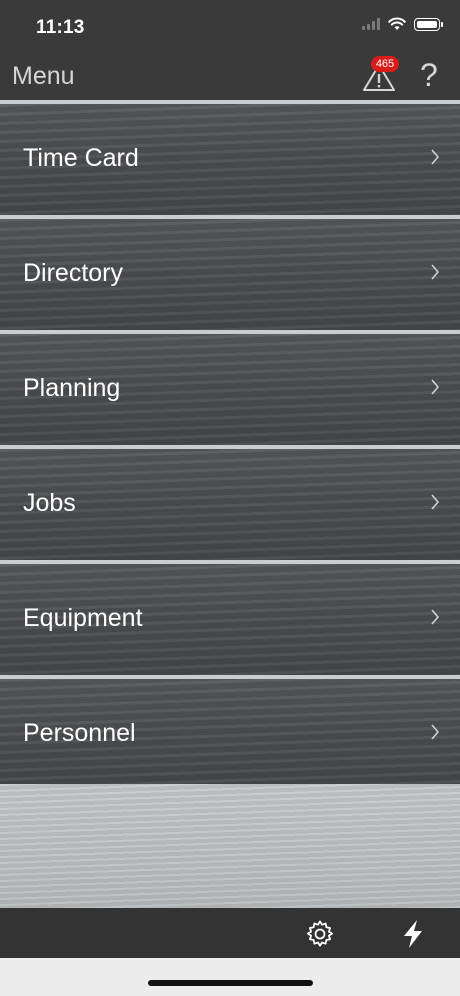 The height and width of the screenshot is (996, 460). I want to click on menu-item-personnel: Personnel, so click(230, 732).